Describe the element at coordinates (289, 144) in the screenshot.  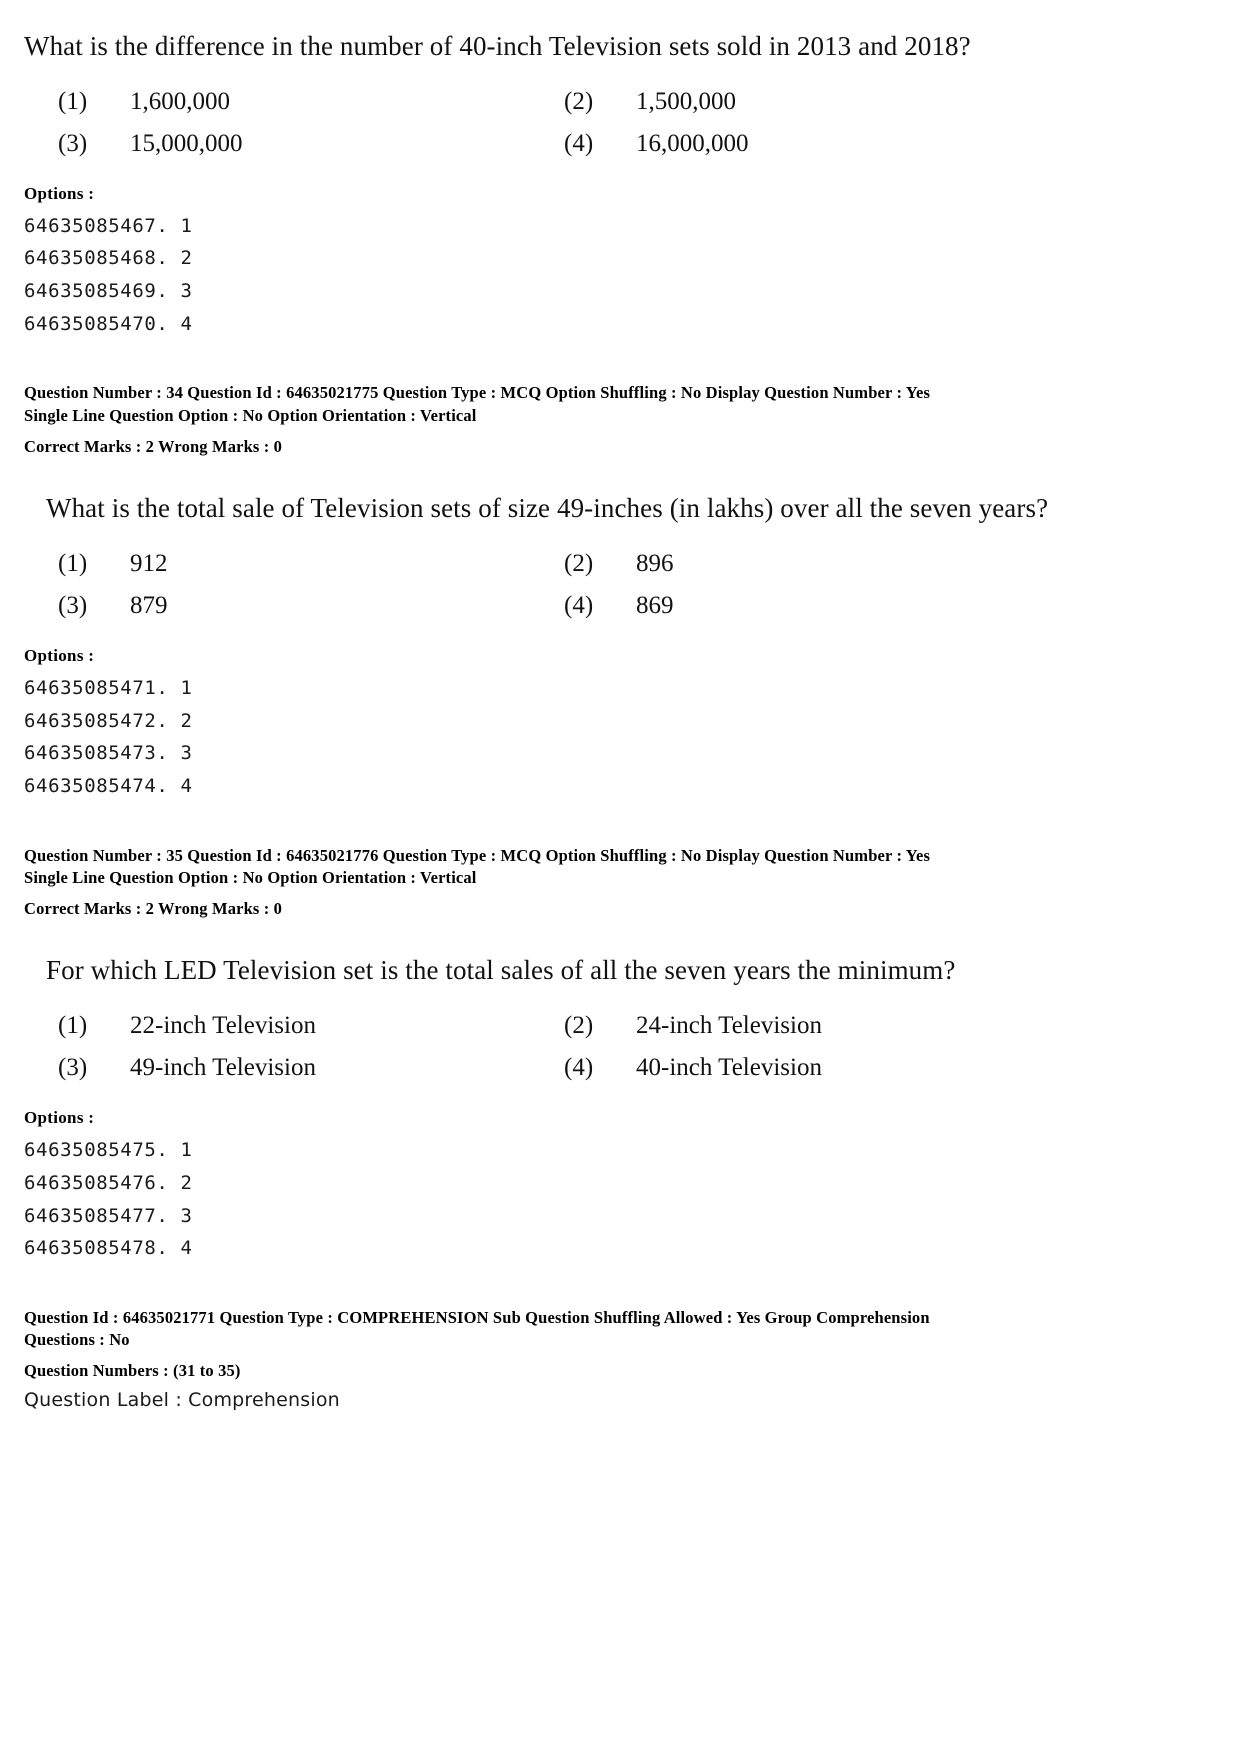
I see `option-choice-3: (3) 15,000,000` at that location.